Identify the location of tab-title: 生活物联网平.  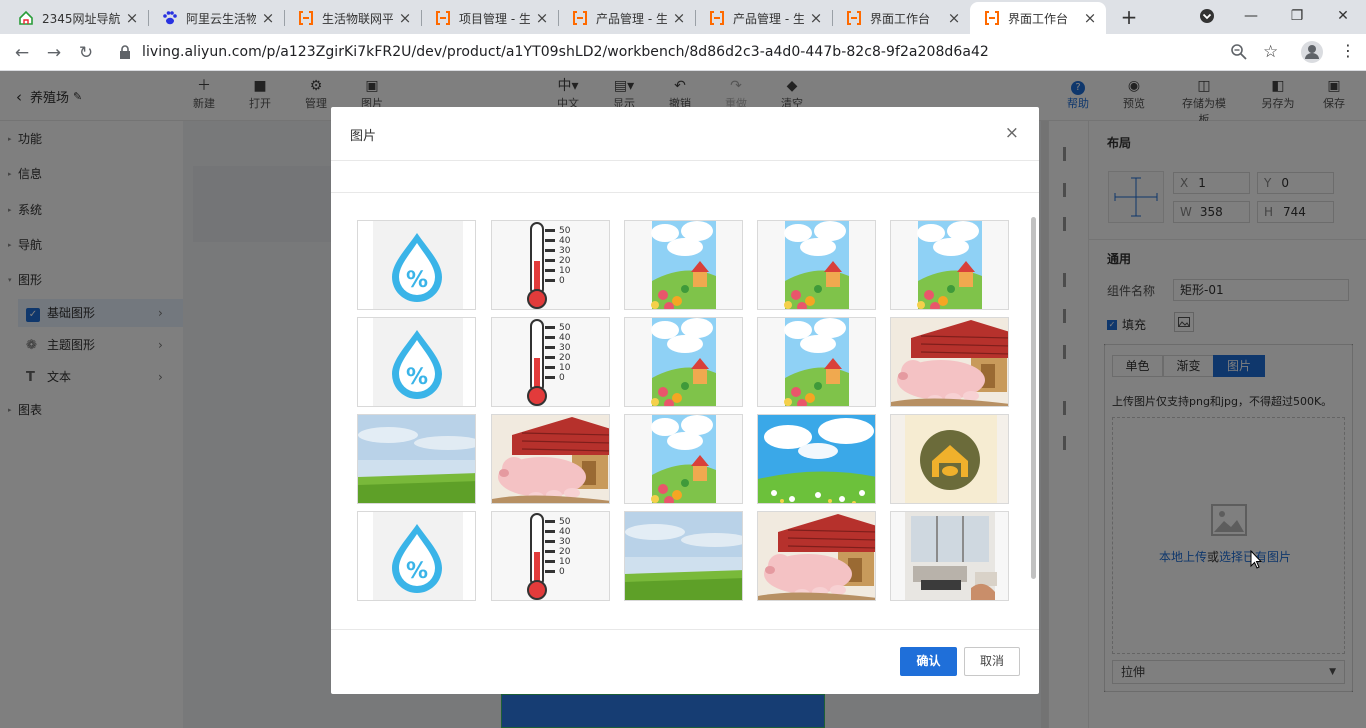
(357, 18).